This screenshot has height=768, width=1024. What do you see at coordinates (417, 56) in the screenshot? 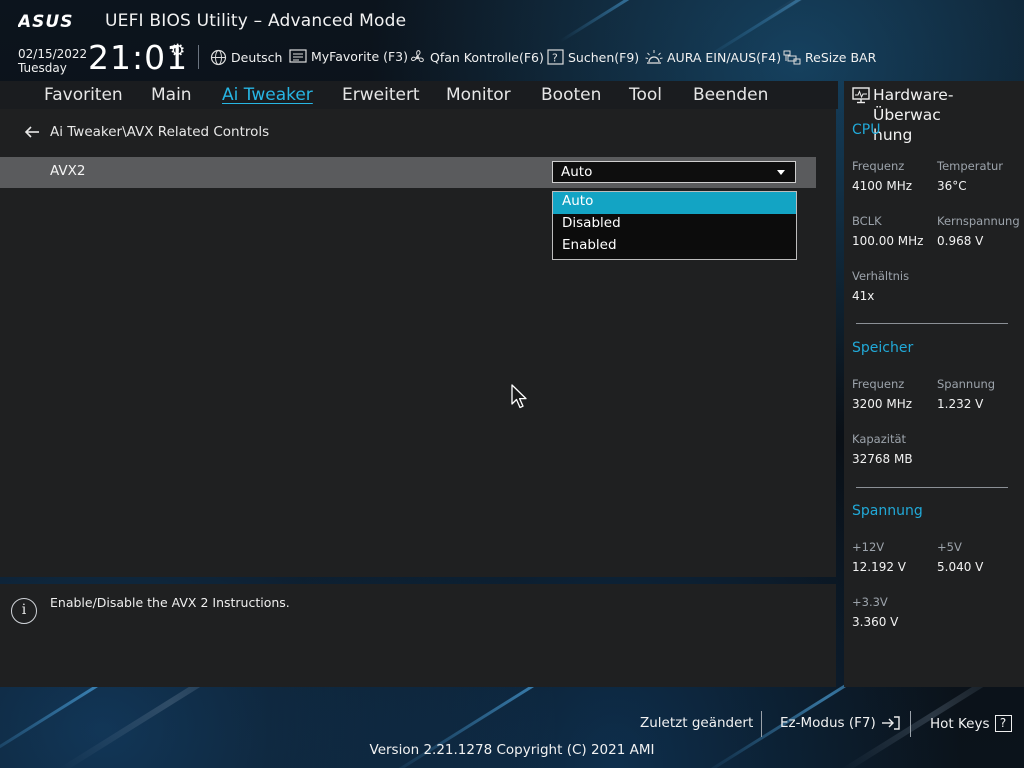
I see `fan-icon` at bounding box center [417, 56].